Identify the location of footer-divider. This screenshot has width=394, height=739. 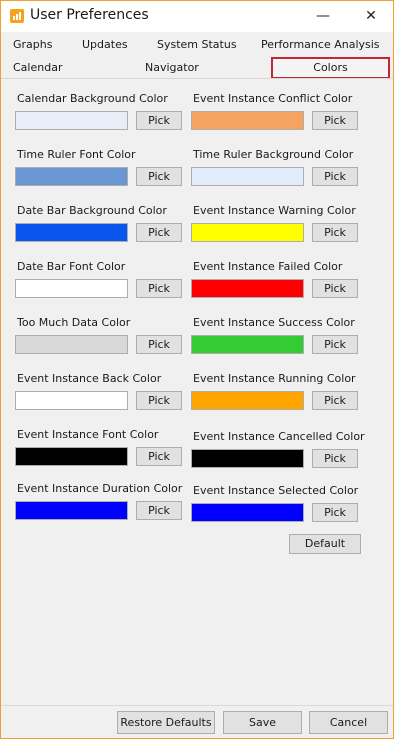
(197, 705).